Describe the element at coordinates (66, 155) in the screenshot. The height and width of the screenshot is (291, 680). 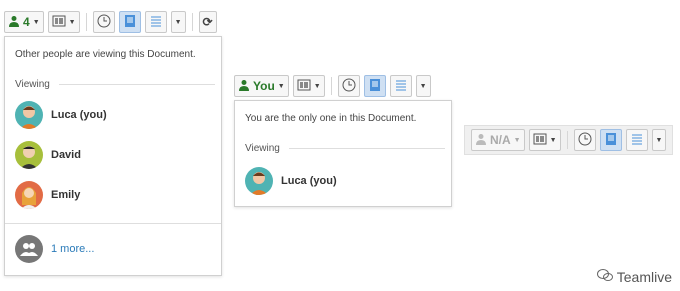
I see `user-name: David` at that location.